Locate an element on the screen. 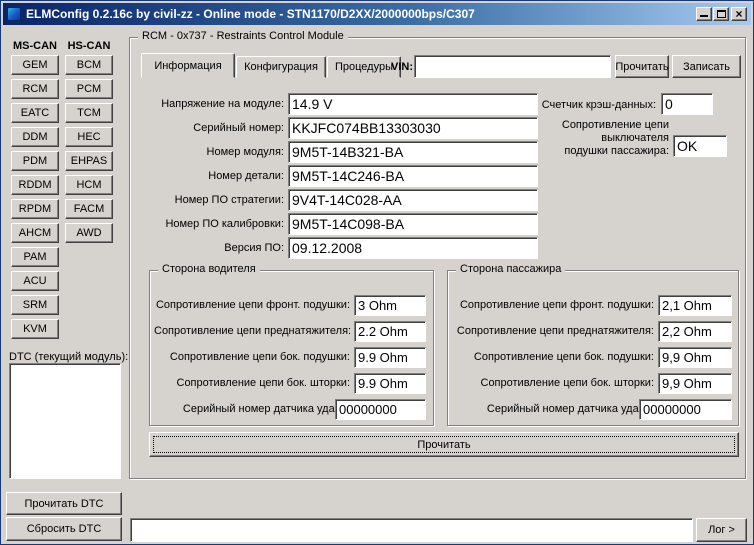  module-num-label: Номер модуля: is located at coordinates (245, 152).